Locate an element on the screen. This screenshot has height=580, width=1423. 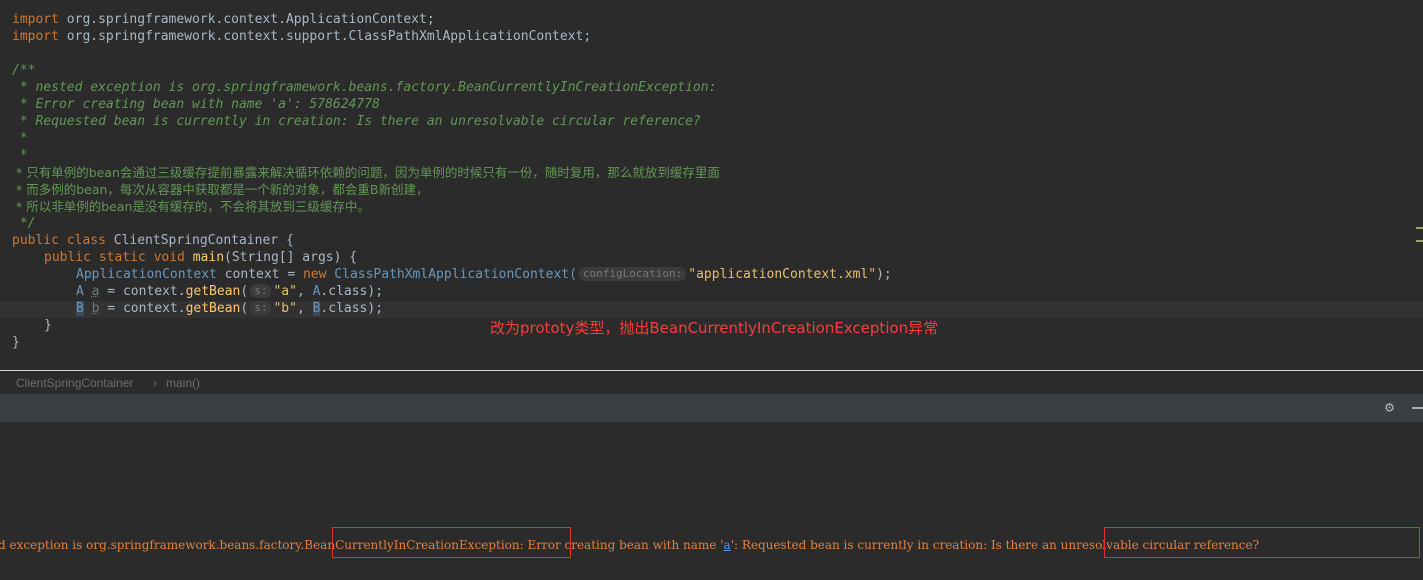
breadcrumb-item-method: main() is located at coordinates (183, 383).